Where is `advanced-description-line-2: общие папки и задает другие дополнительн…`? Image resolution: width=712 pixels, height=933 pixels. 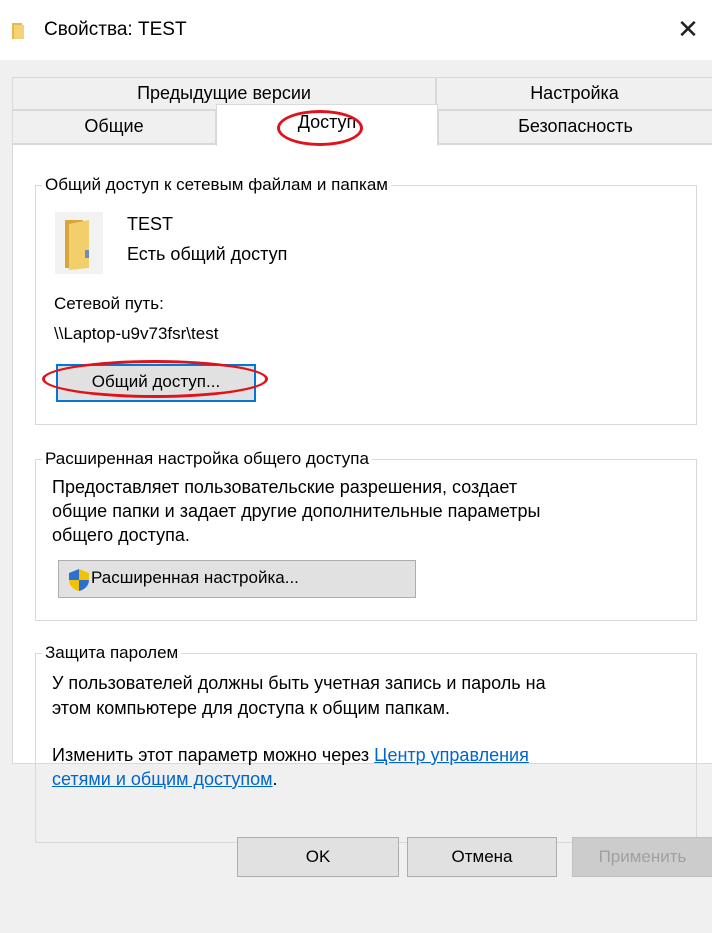
advanced-description-line-2: общие папки и задает другие дополнительн… is located at coordinates (296, 511).